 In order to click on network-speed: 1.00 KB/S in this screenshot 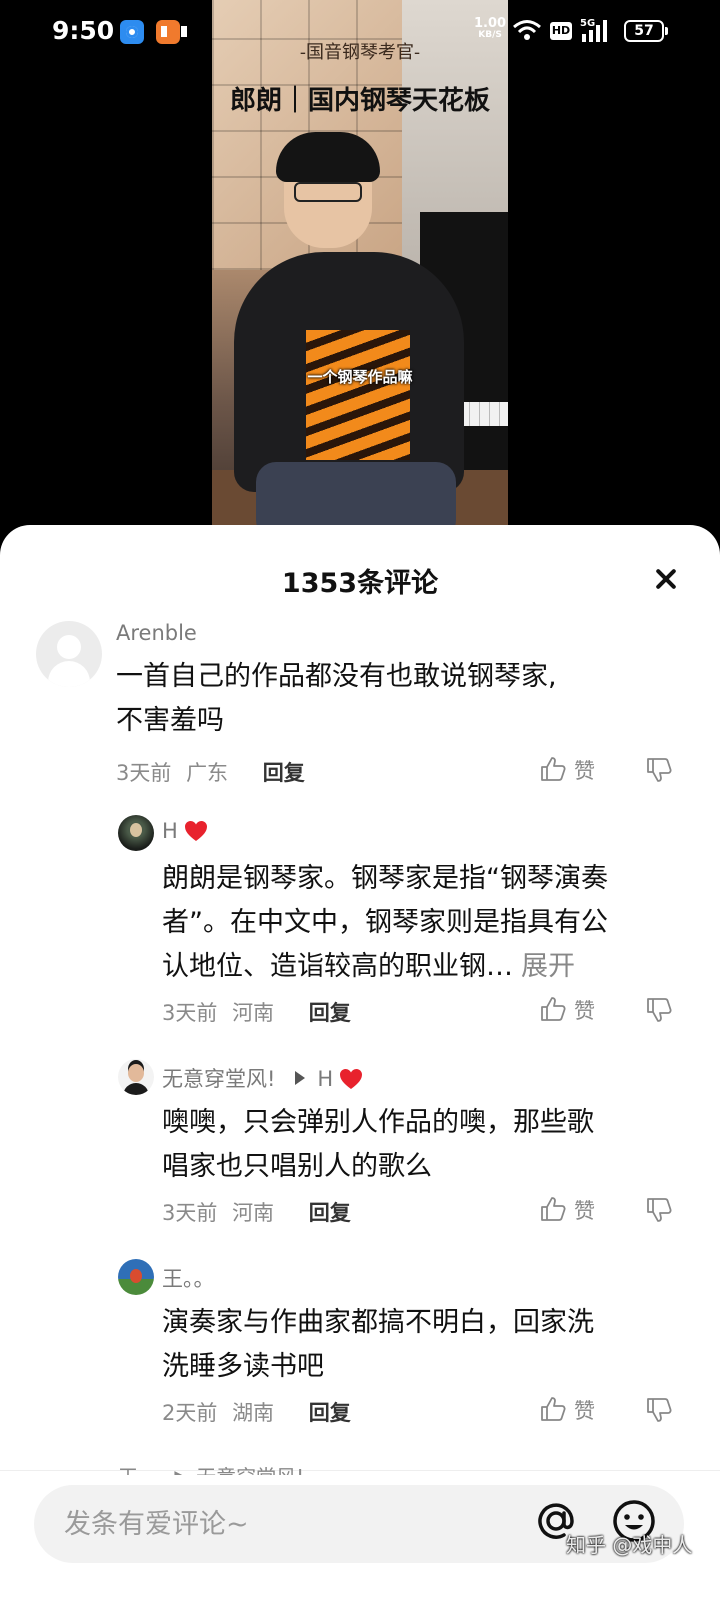, I will do `click(490, 29)`.